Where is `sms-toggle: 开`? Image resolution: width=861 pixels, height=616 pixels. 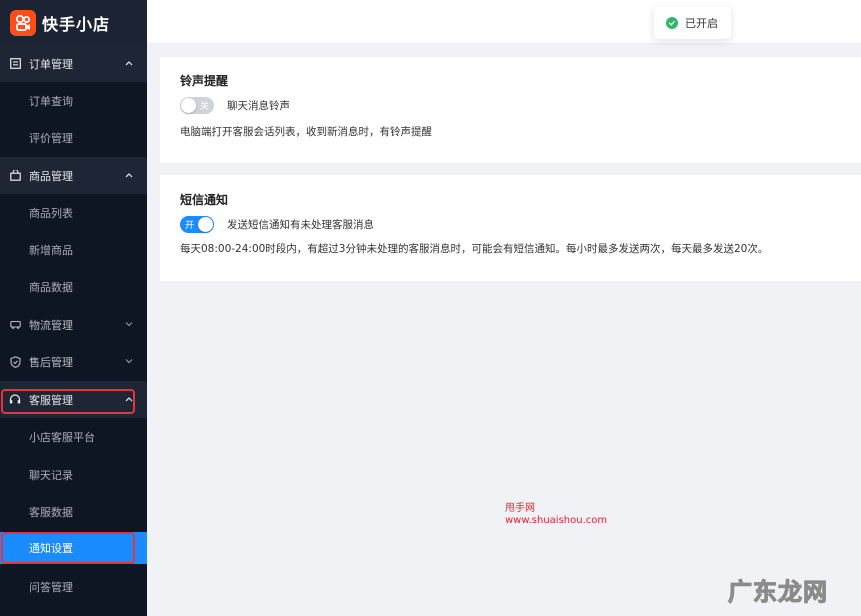 sms-toggle: 开 is located at coordinates (197, 224).